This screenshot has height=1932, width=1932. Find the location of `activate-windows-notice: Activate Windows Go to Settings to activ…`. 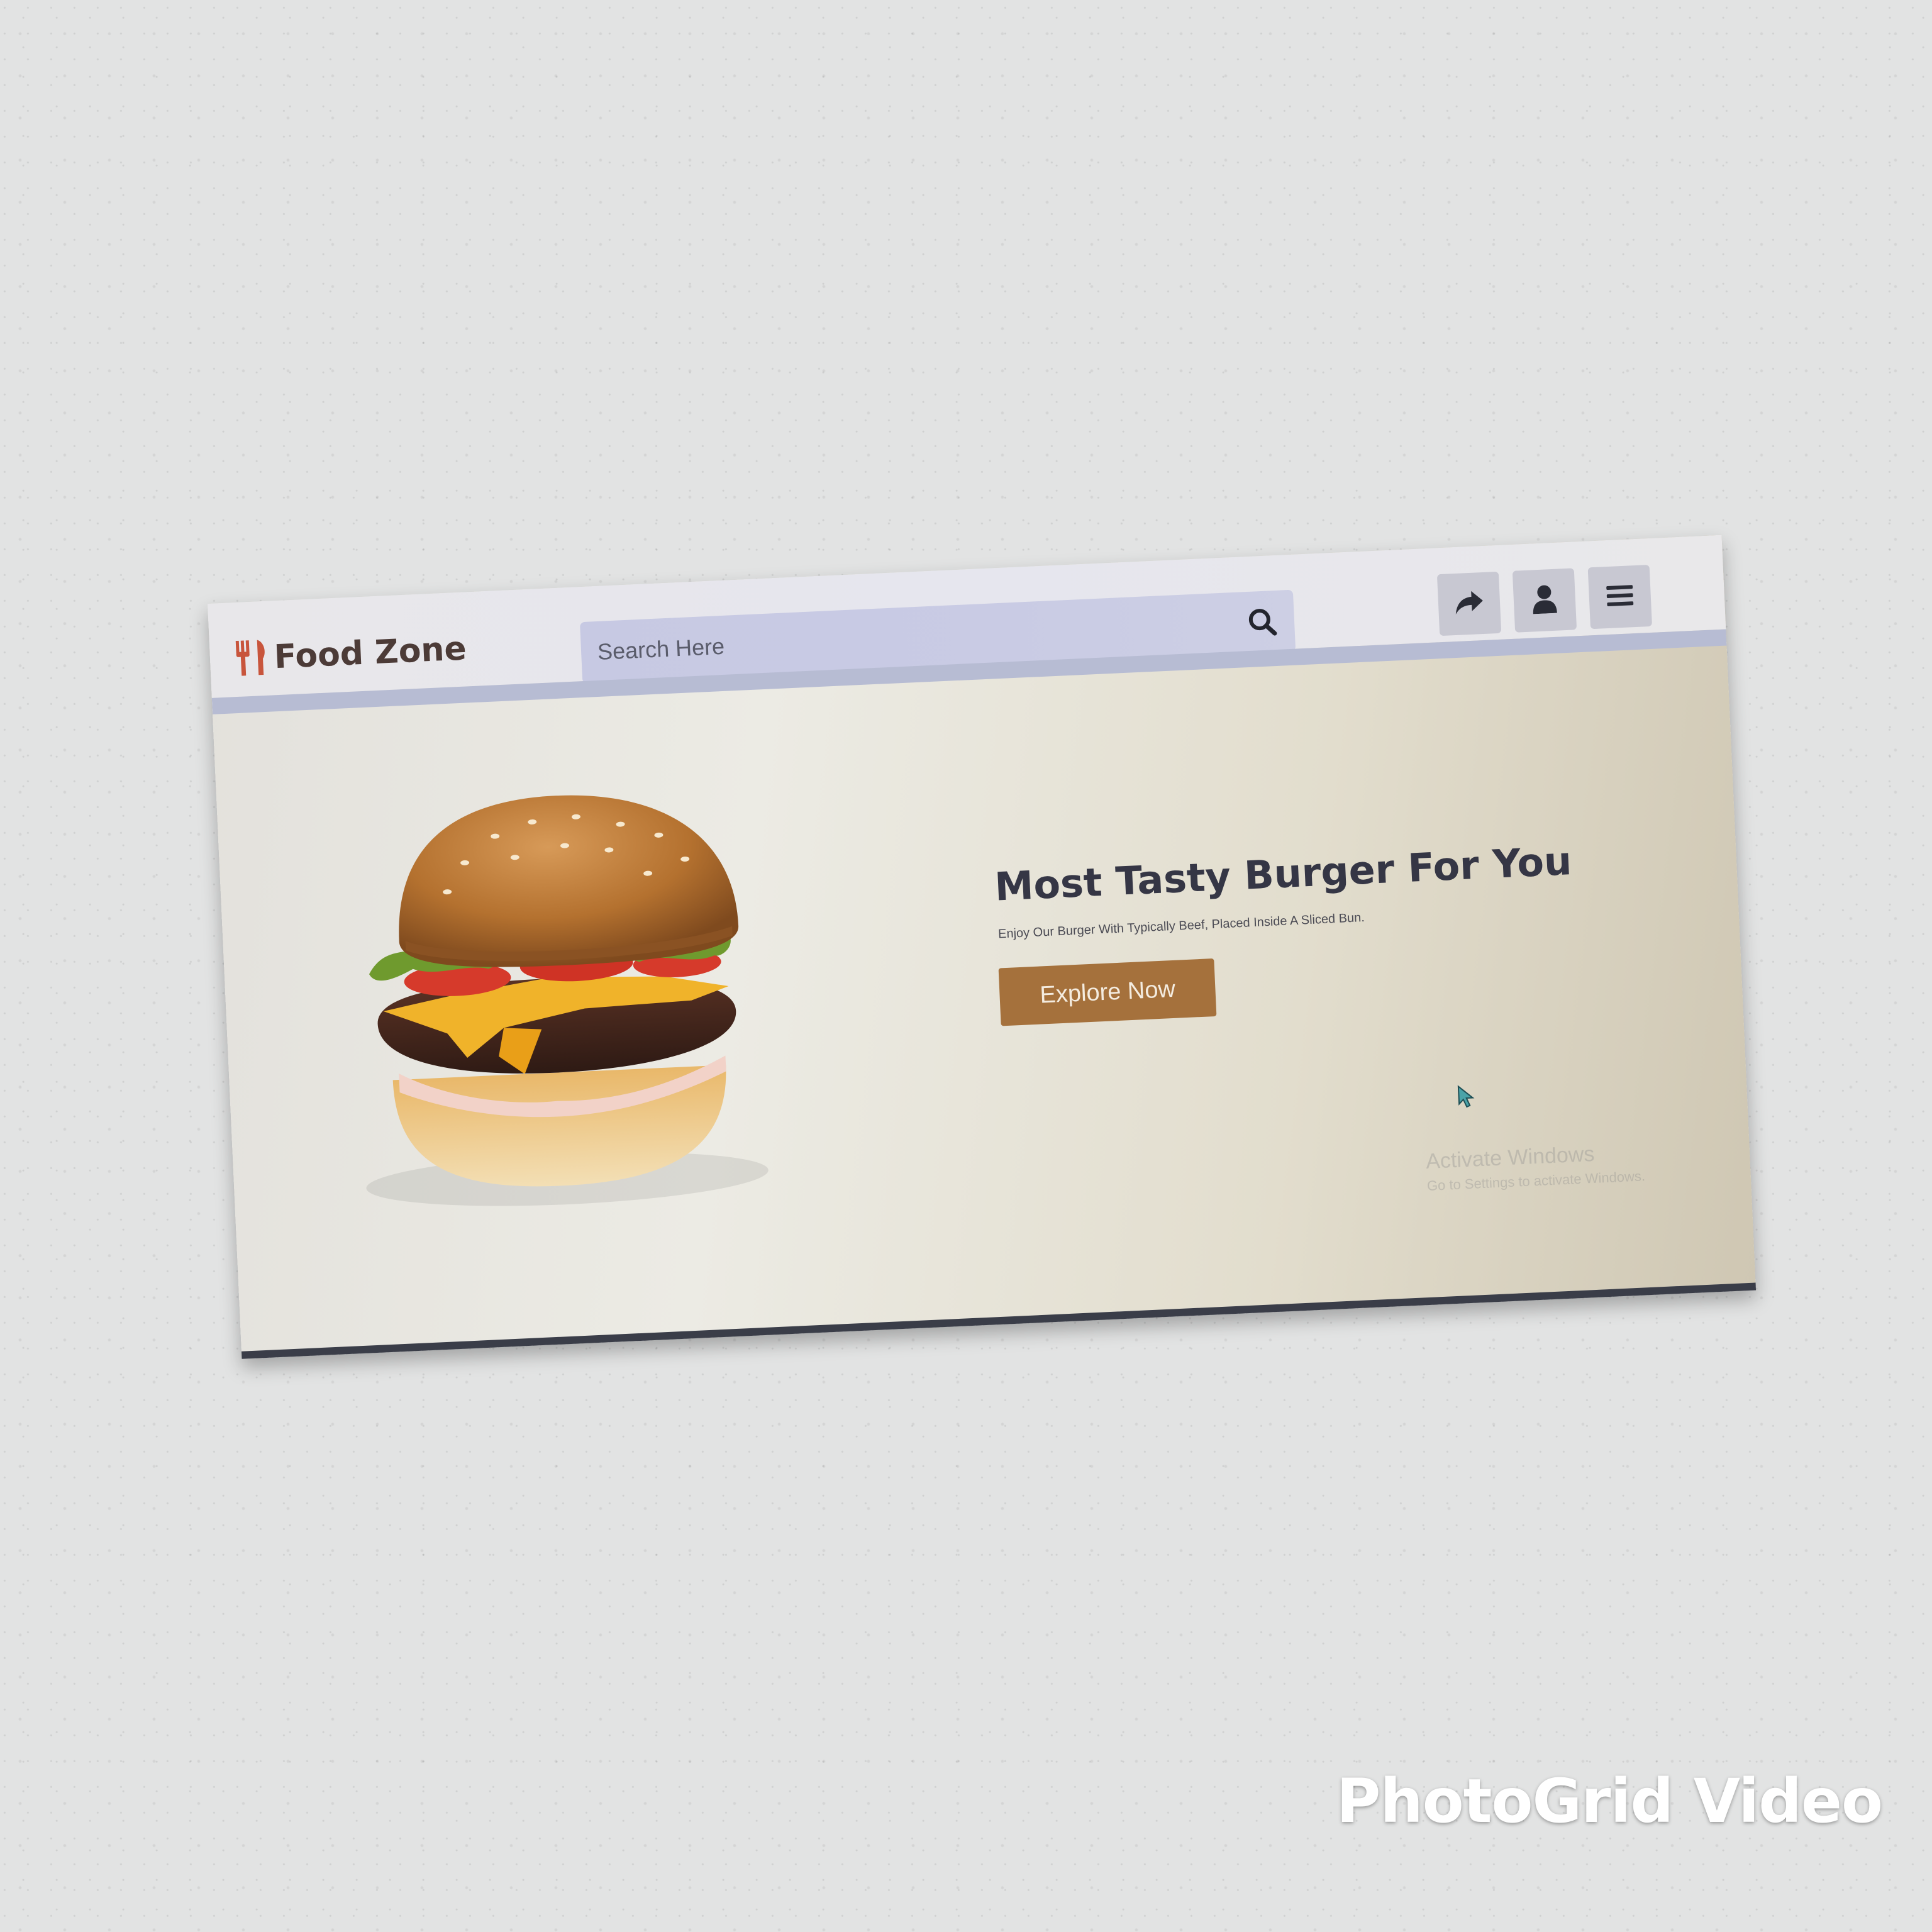

activate-windows-notice: Activate Windows Go to Settings to activ… is located at coordinates (1535, 1167).